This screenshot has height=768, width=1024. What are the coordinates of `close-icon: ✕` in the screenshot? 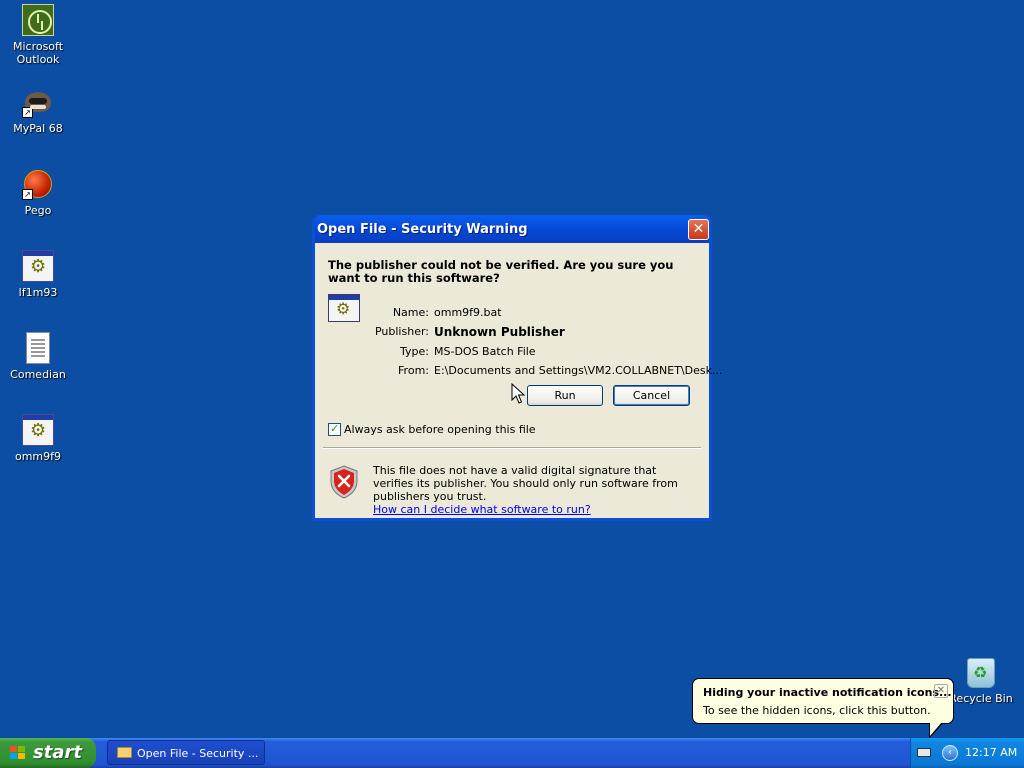 It's located at (698, 229).